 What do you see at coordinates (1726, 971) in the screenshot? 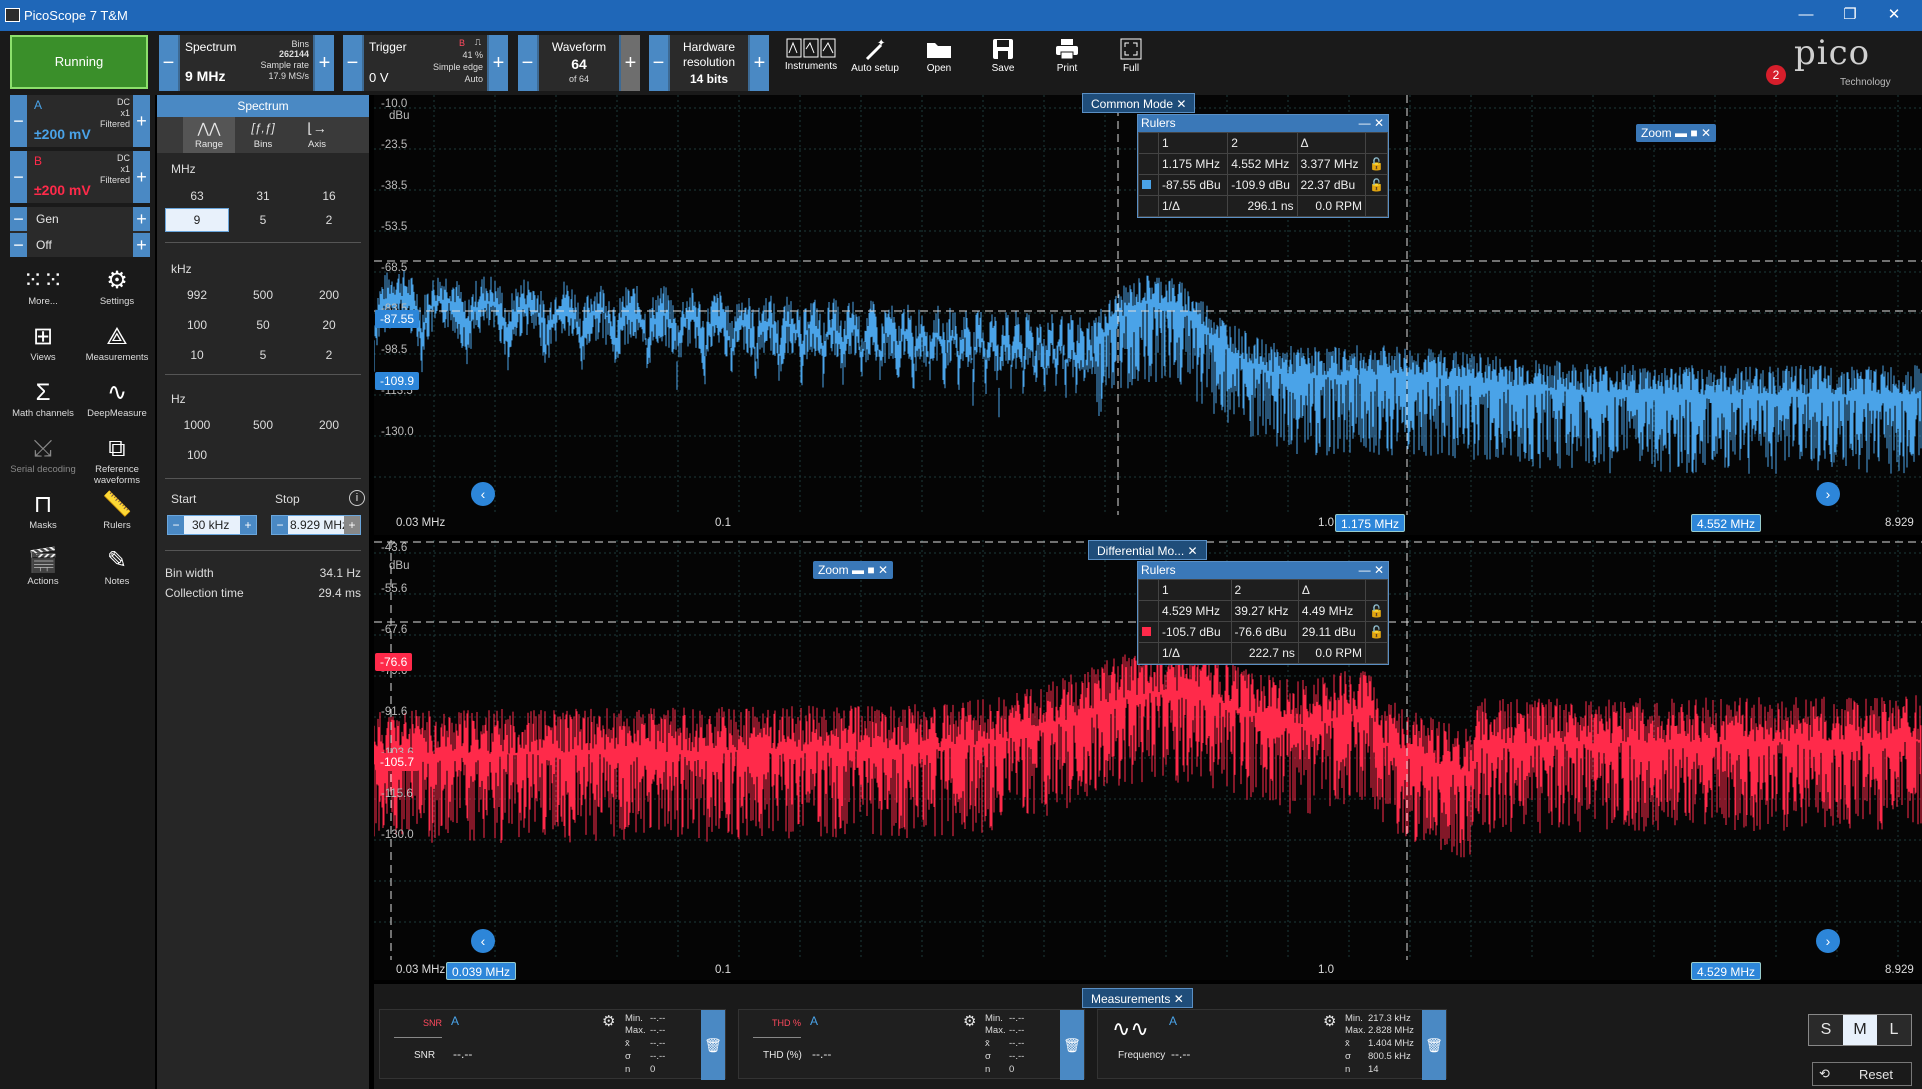
I see `ruler-v2-label: 4.529 MHz` at bounding box center [1726, 971].